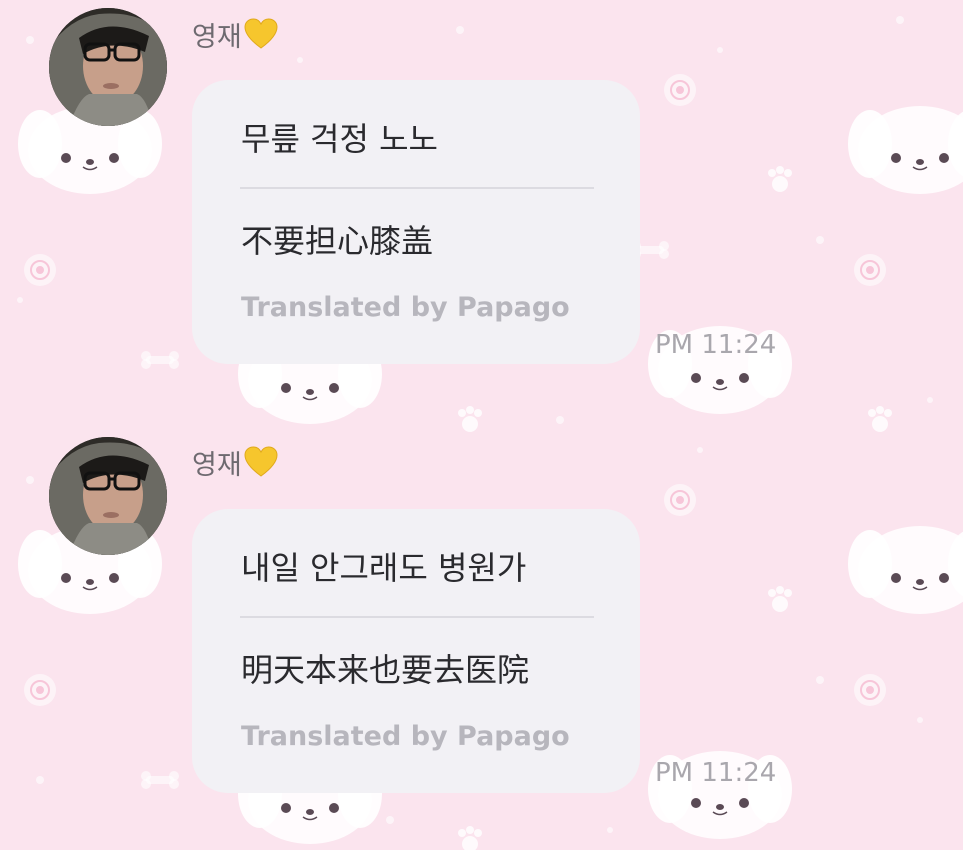 The height and width of the screenshot is (850, 963). Describe the element at coordinates (339, 139) in the screenshot. I see `message-original-text: 무릎 걱정 노노` at that location.